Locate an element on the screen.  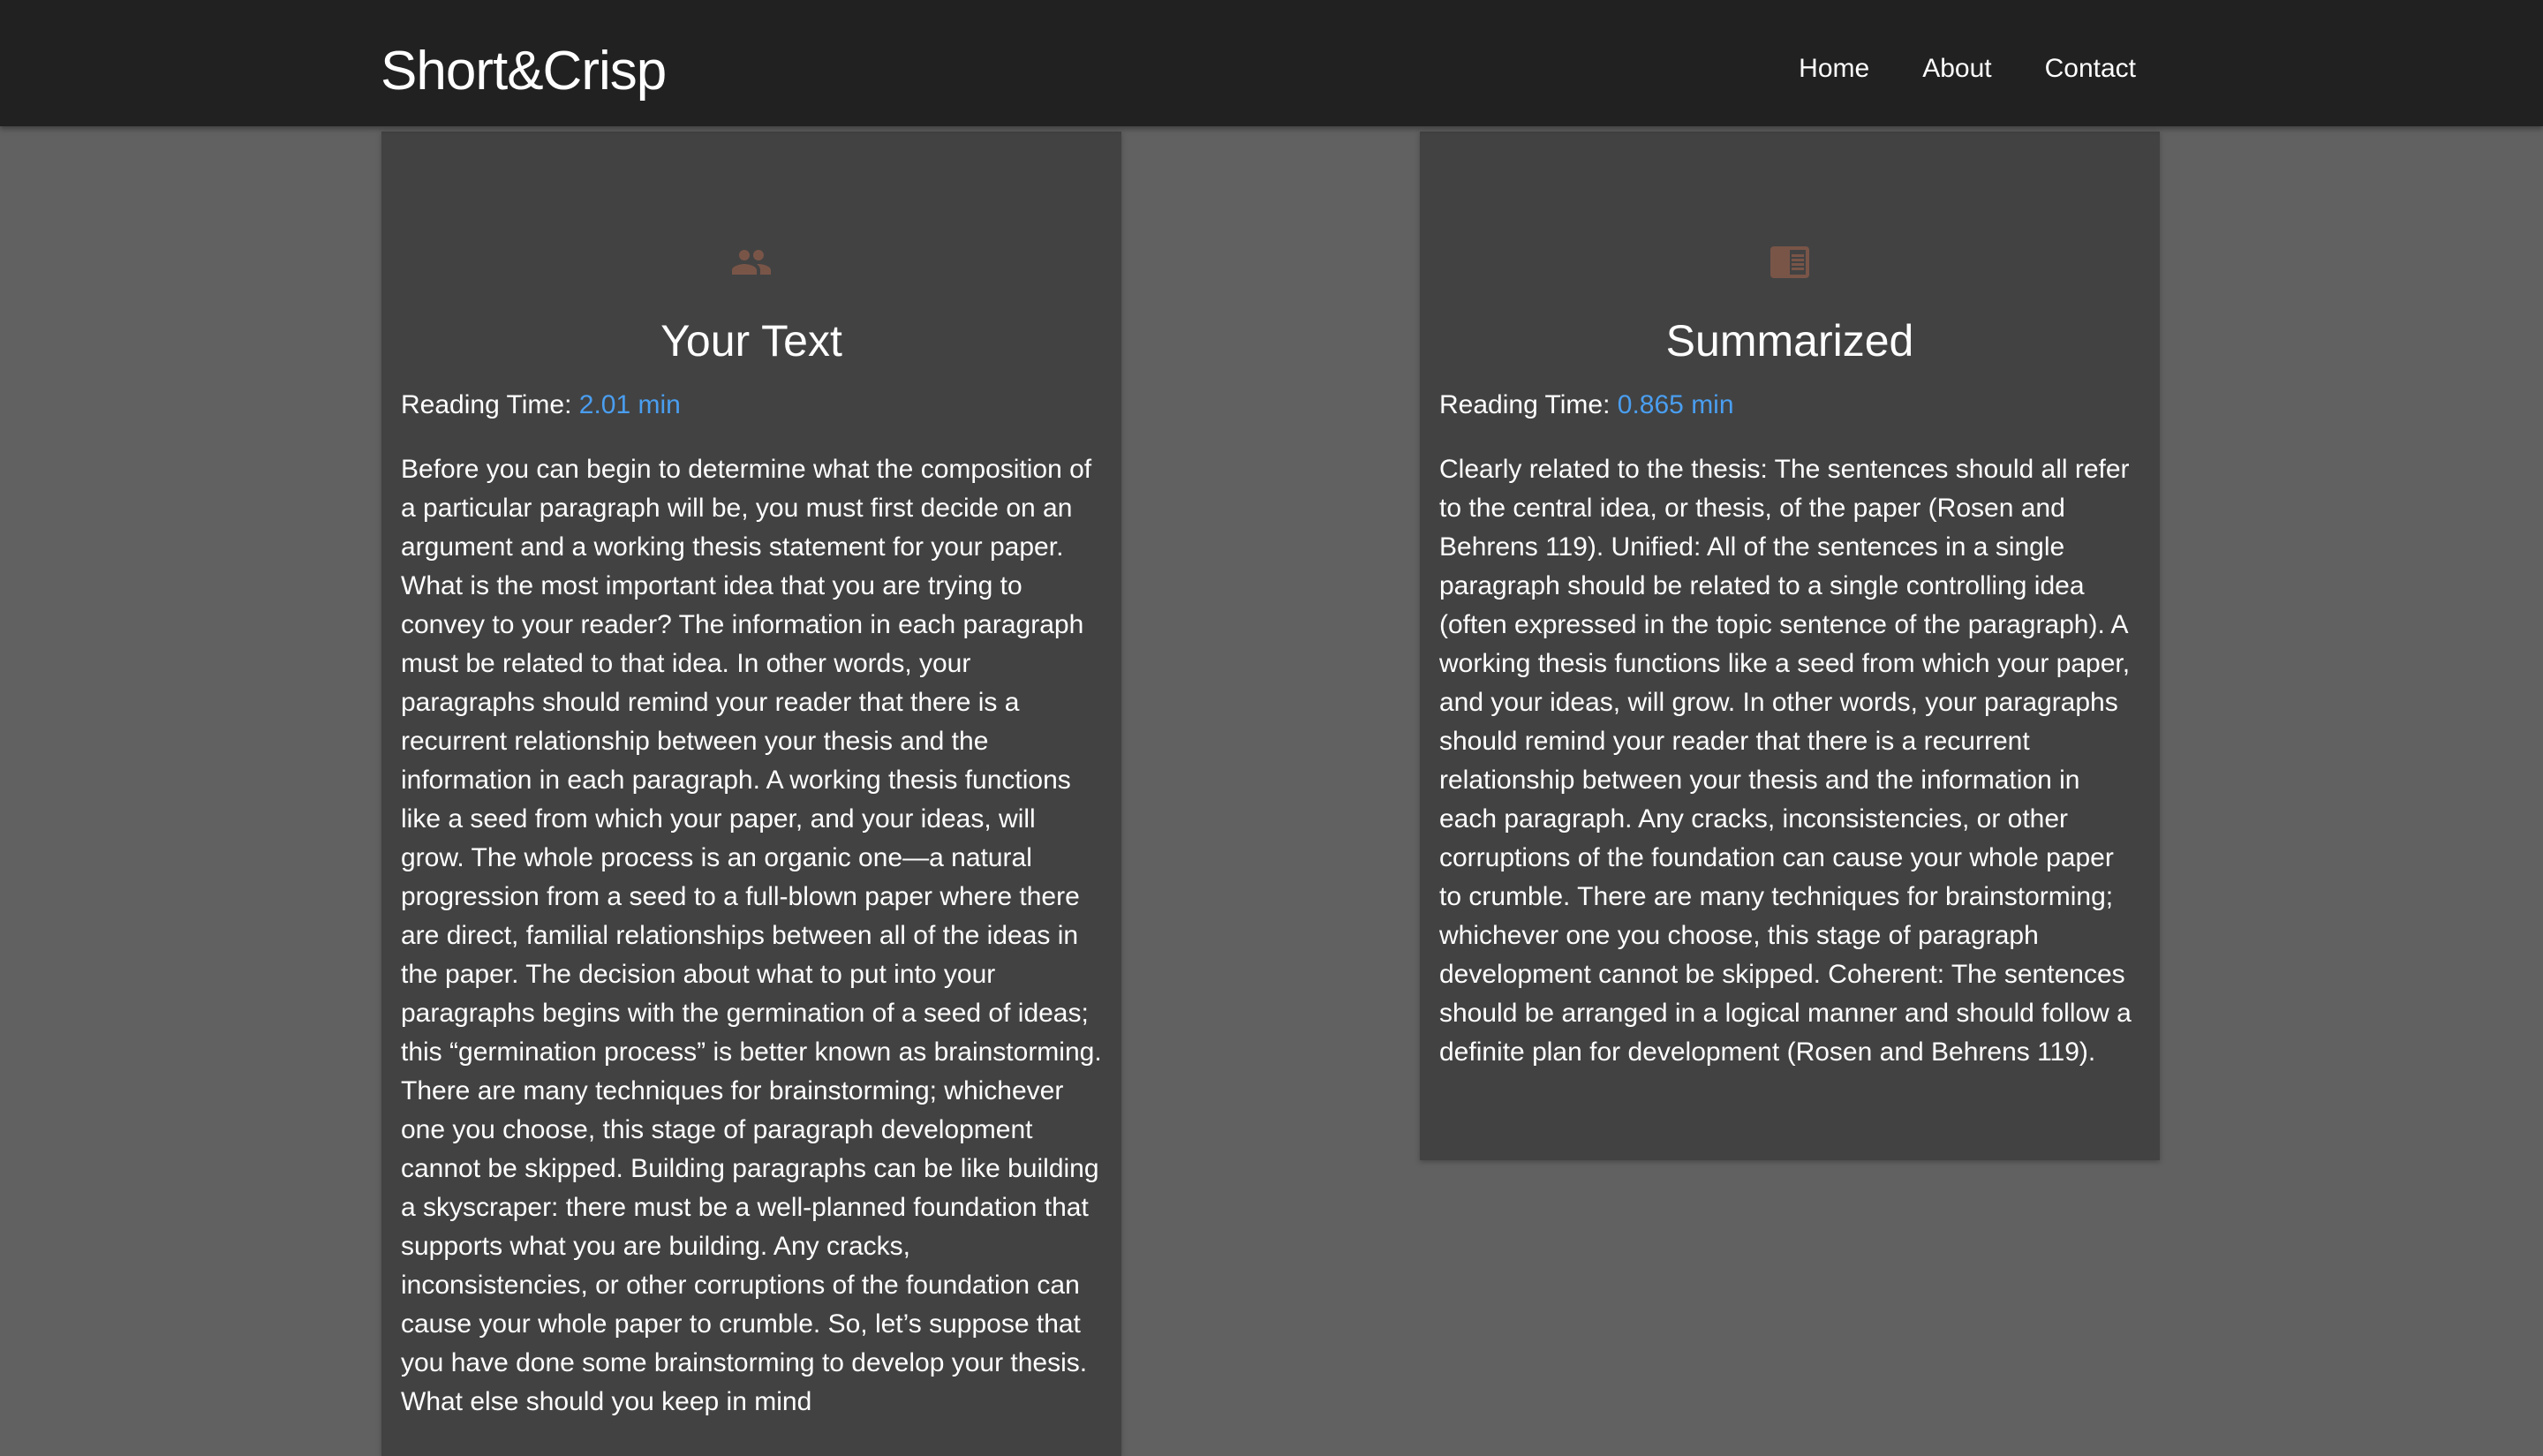
nav-links: Home About Contact is located at coordinates (1968, 69).